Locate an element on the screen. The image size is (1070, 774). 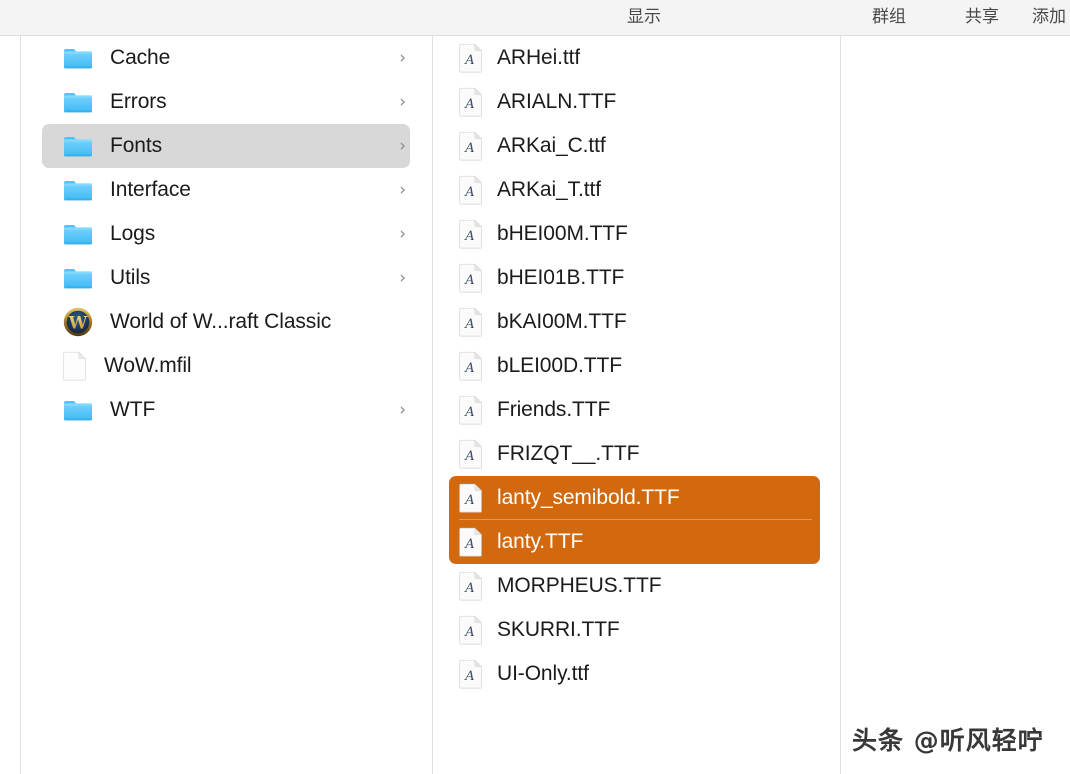
file-item-friends-ttf: A Friends.TTF is located at coordinates (634, 410).